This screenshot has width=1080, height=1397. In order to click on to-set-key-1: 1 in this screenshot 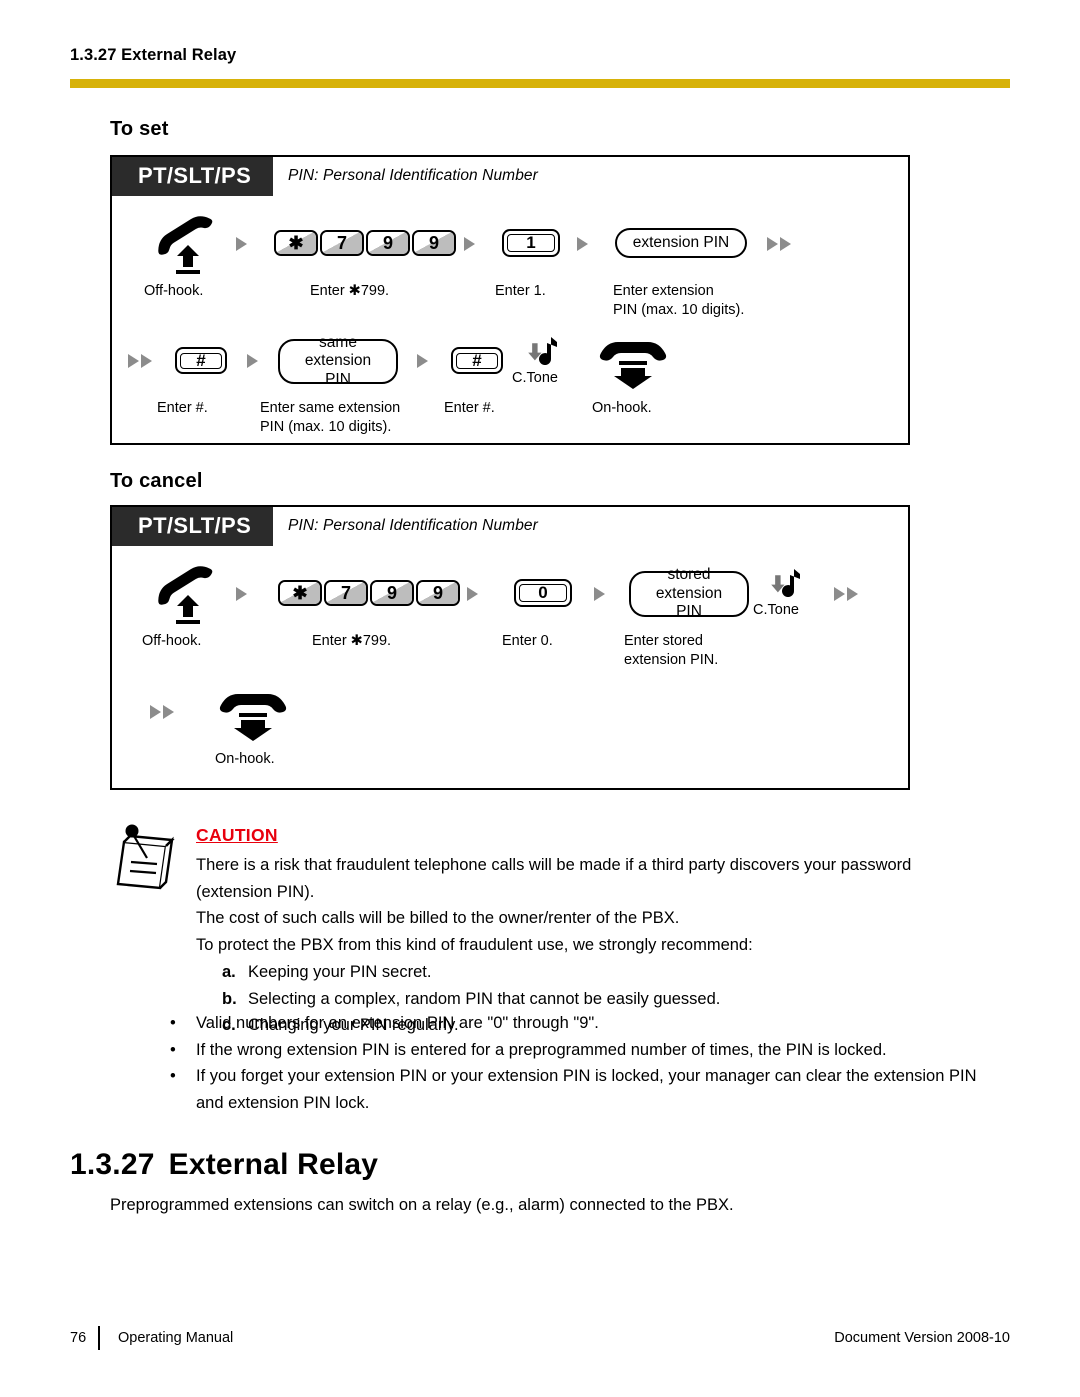, I will do `click(531, 243)`.